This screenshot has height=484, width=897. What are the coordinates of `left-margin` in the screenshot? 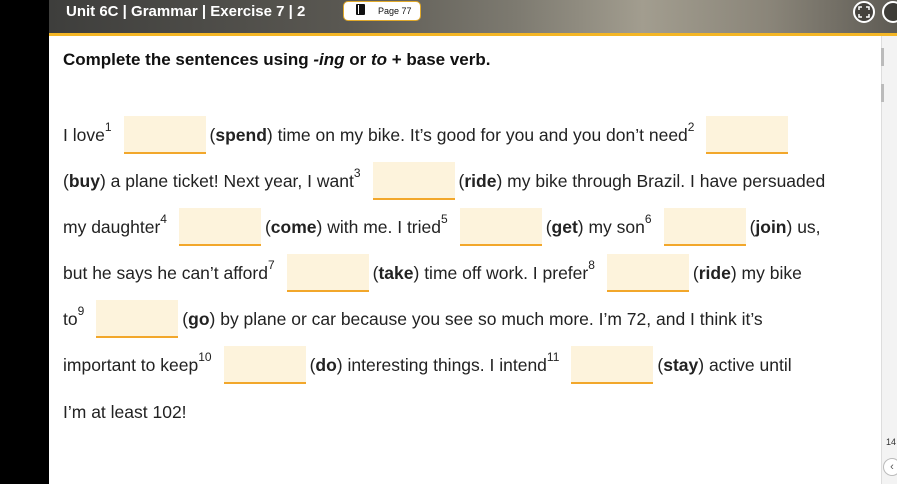 It's located at (24, 242).